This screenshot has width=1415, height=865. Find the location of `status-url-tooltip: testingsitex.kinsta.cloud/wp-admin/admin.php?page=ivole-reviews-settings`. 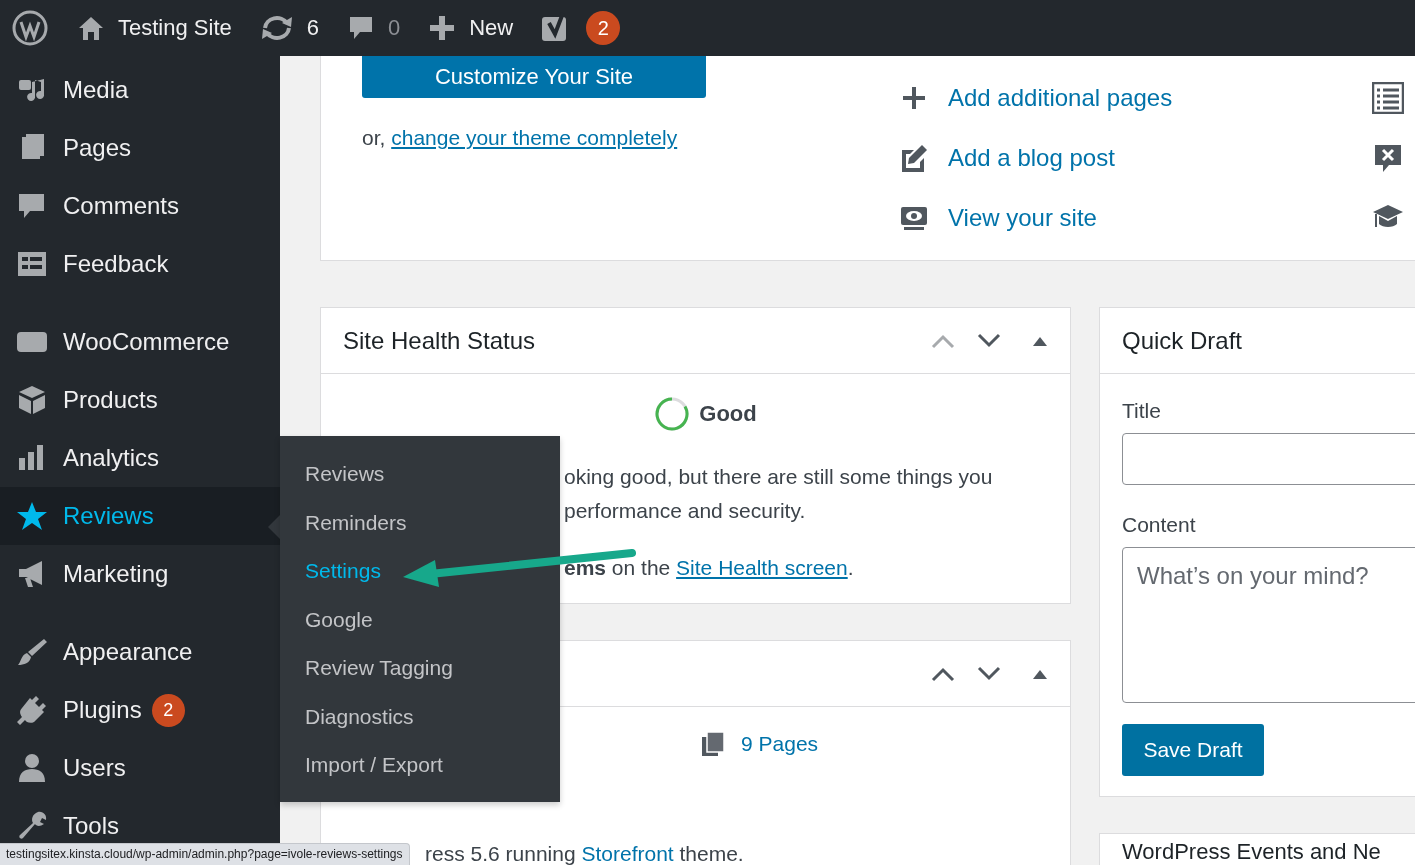

status-url-tooltip: testingsitex.kinsta.cloud/wp-admin/admin.php?page=ivole-reviews-settings is located at coordinates (205, 854).